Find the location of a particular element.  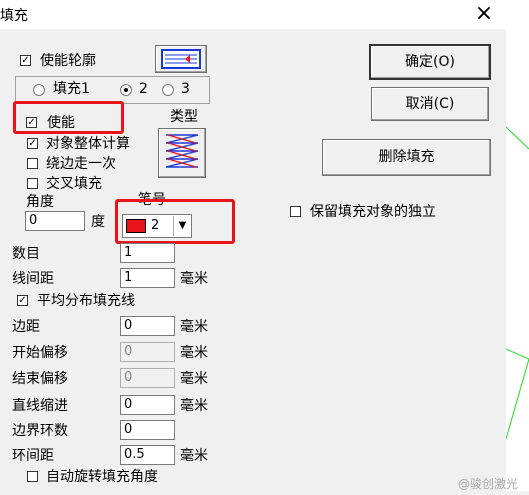

keep-independent-checkbox is located at coordinates (295, 211).